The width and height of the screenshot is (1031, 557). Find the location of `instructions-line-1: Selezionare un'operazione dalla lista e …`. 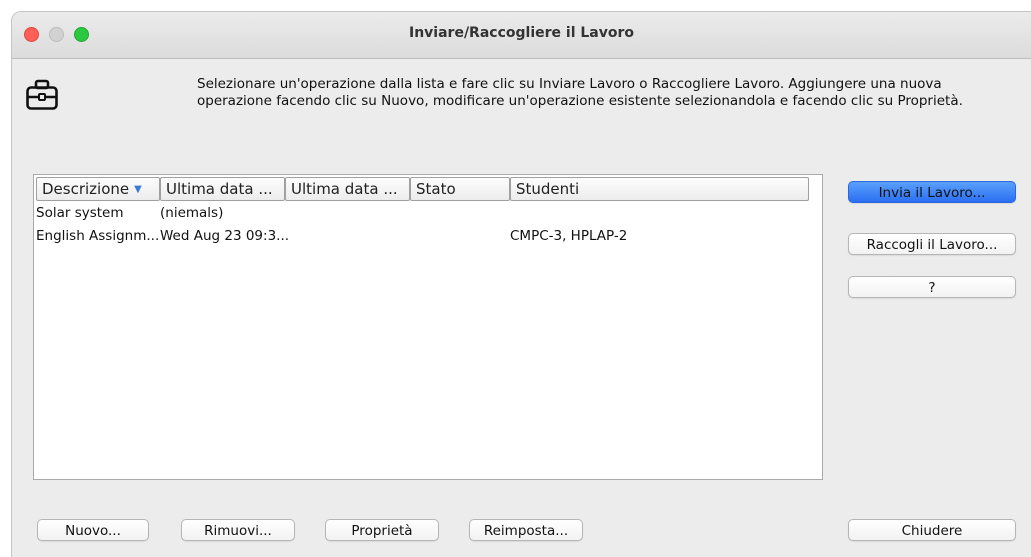

instructions-line-1: Selezionare un'operazione dalla lista e … is located at coordinates (569, 84).